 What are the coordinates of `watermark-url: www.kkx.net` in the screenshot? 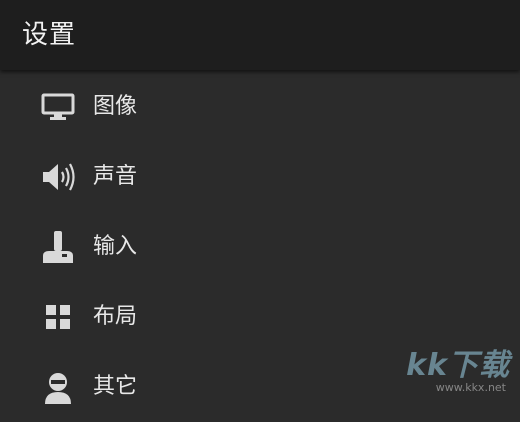 It's located at (470, 387).